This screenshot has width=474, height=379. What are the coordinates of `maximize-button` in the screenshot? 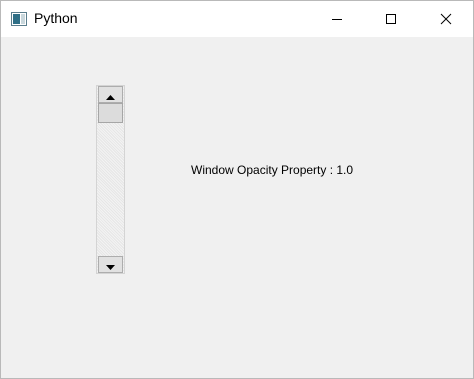 It's located at (391, 19).